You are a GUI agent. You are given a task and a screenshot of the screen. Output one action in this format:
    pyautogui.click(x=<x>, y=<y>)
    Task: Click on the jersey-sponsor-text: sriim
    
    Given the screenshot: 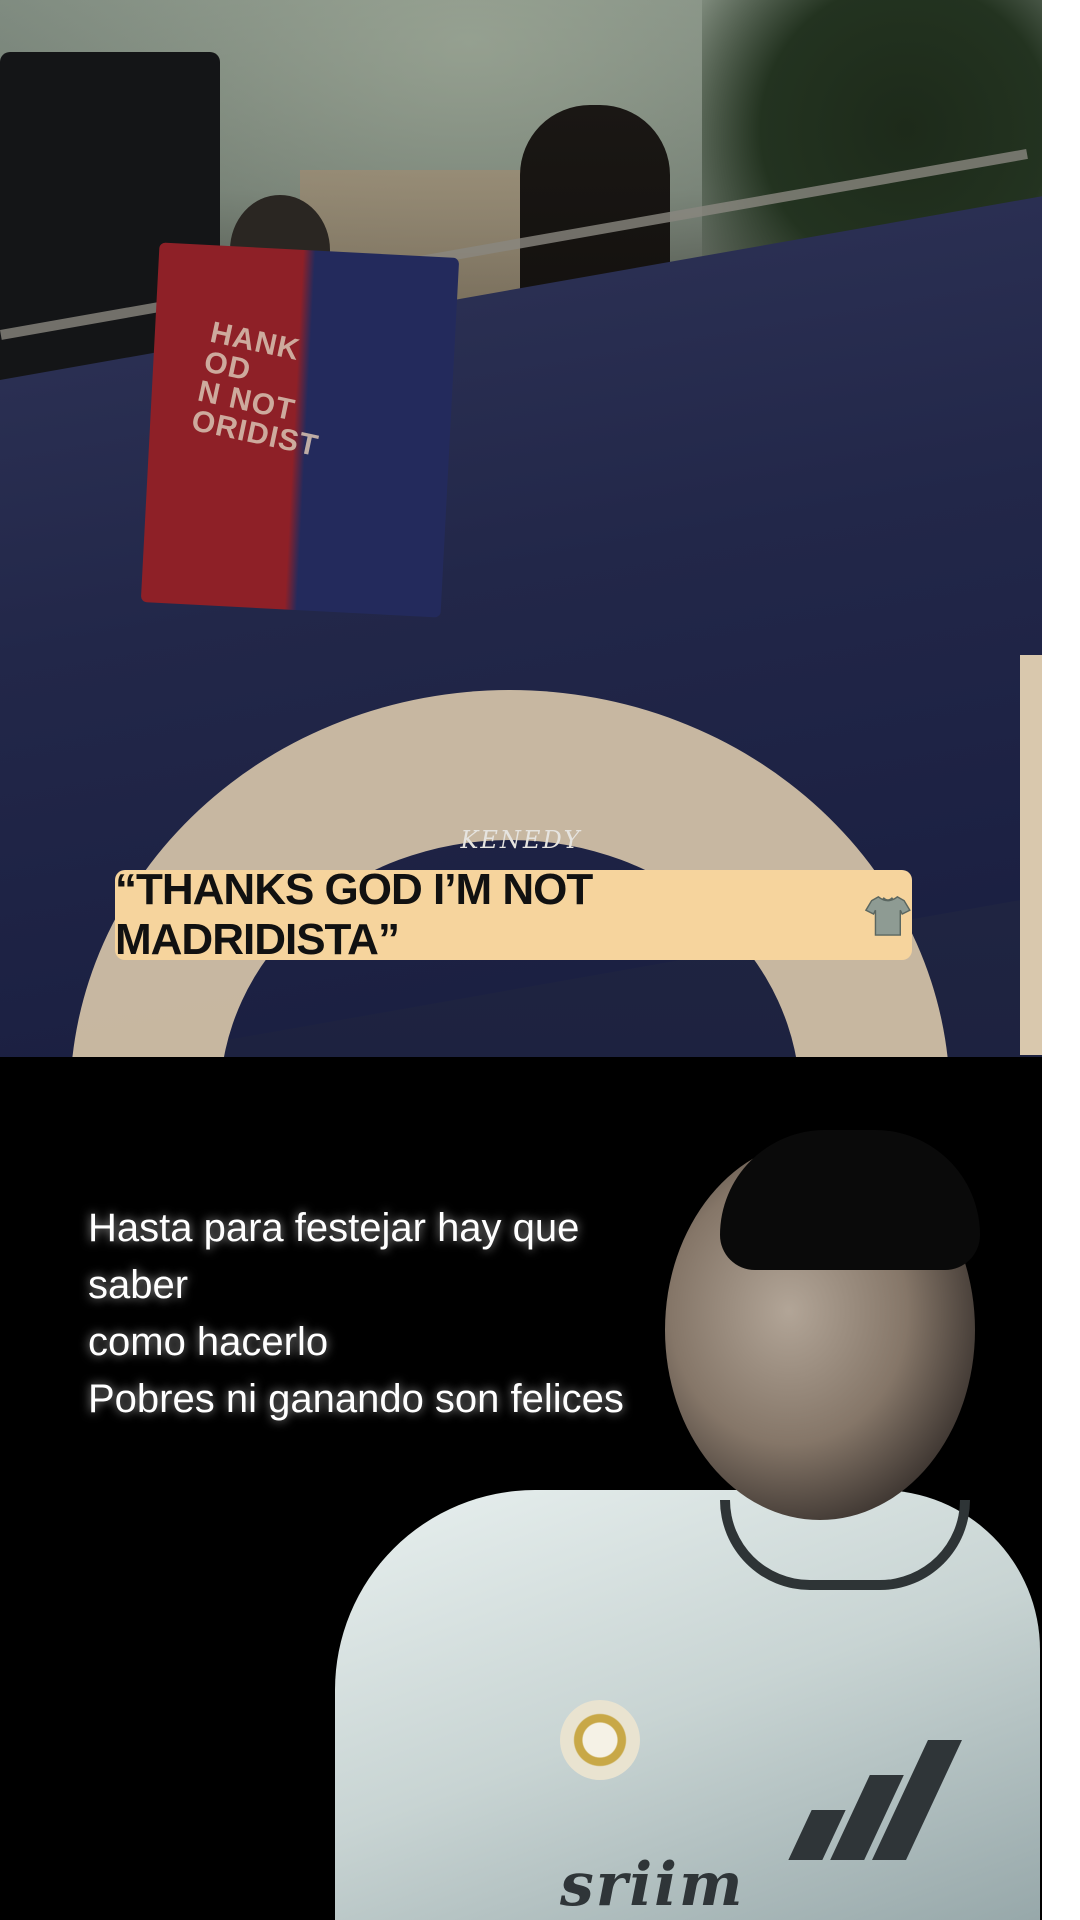 What is the action you would take?
    pyautogui.click(x=652, y=1885)
    